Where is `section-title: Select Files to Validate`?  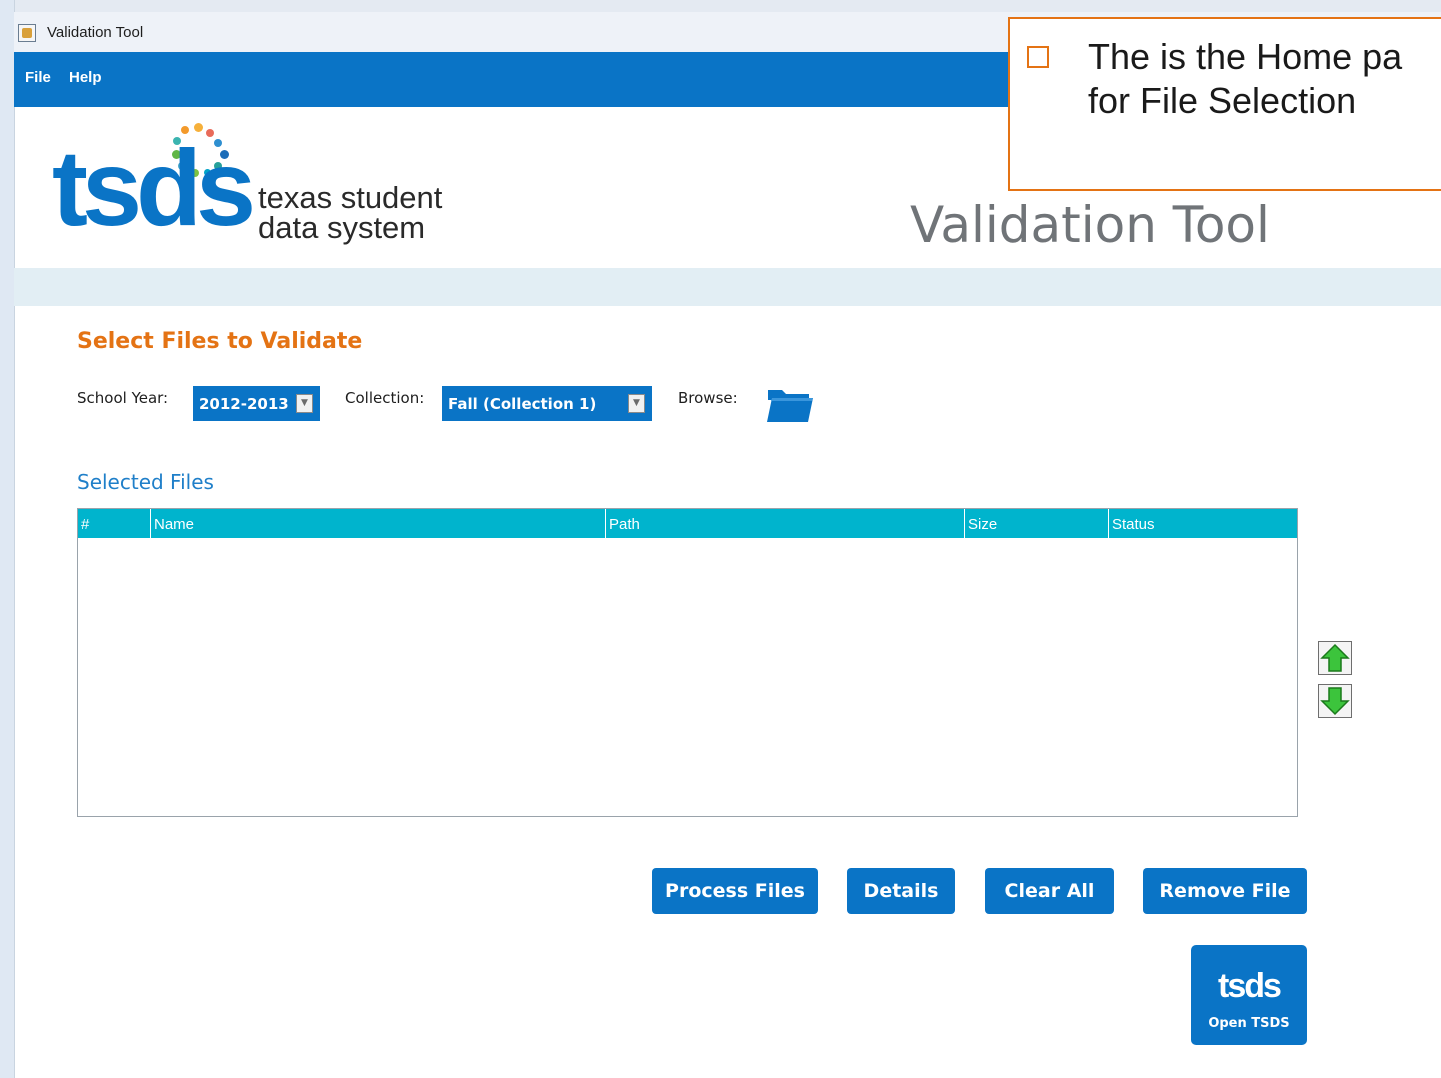
section-title: Select Files to Validate is located at coordinates (220, 341).